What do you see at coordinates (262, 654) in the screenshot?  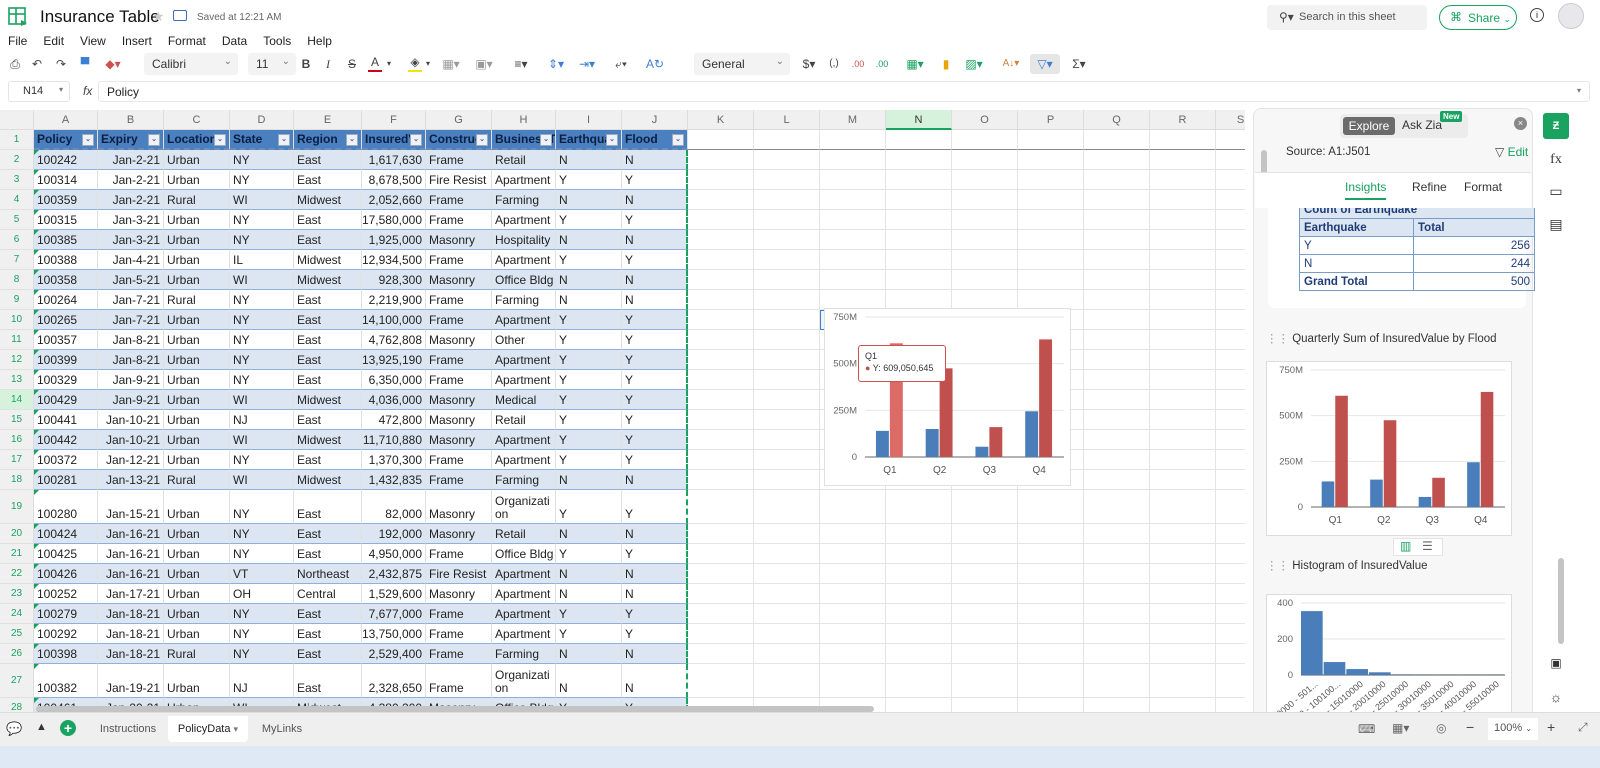 I see `table-cell: NY` at bounding box center [262, 654].